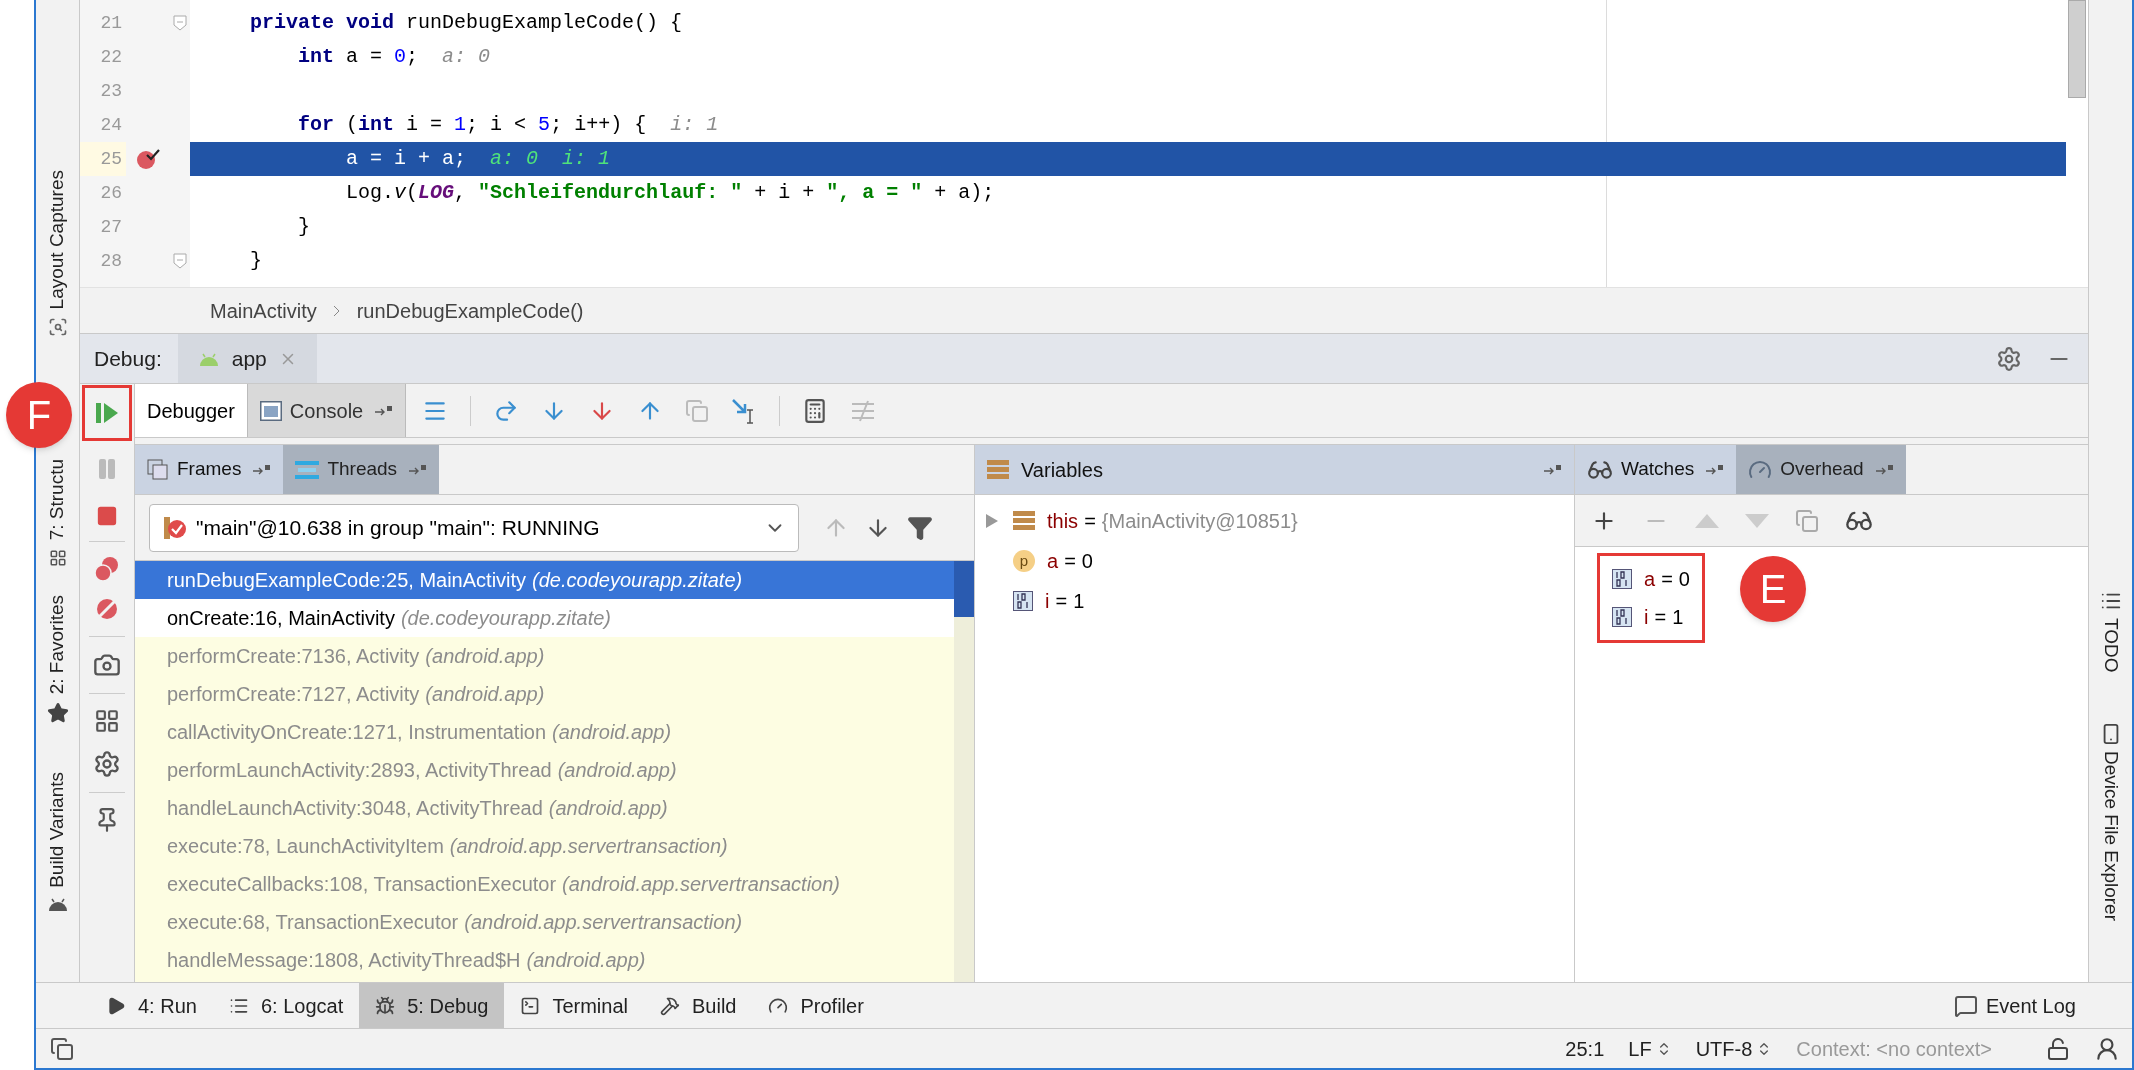 Image resolution: width=2134 pixels, height=1070 pixels. What do you see at coordinates (57, 644) in the screenshot?
I see `sidebar-tab: 2: Favorites` at bounding box center [57, 644].